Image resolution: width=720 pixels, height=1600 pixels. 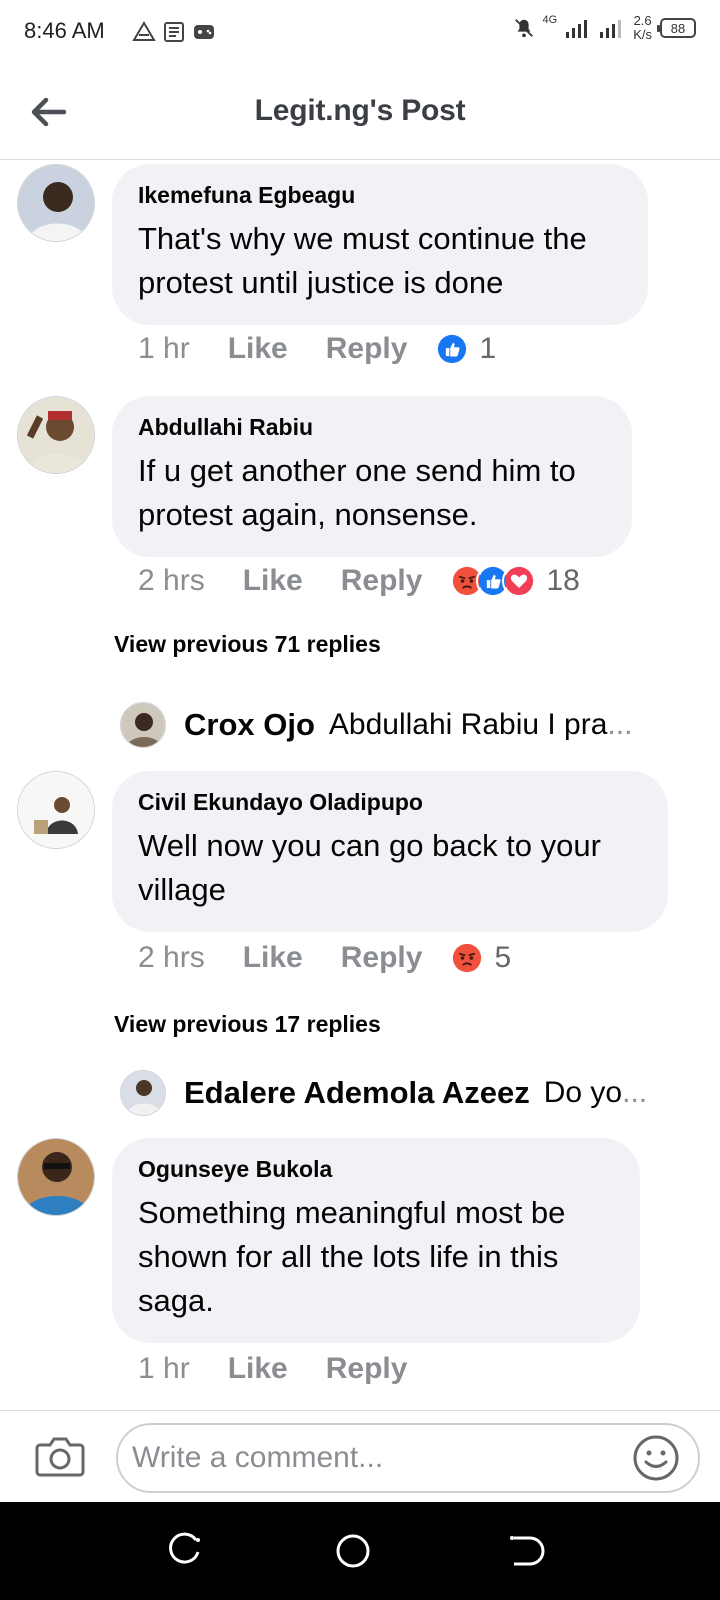 What do you see at coordinates (360, 32) in the screenshot?
I see `status-bar: 8:46 AM 4G 2.6 K/s 88` at bounding box center [360, 32].